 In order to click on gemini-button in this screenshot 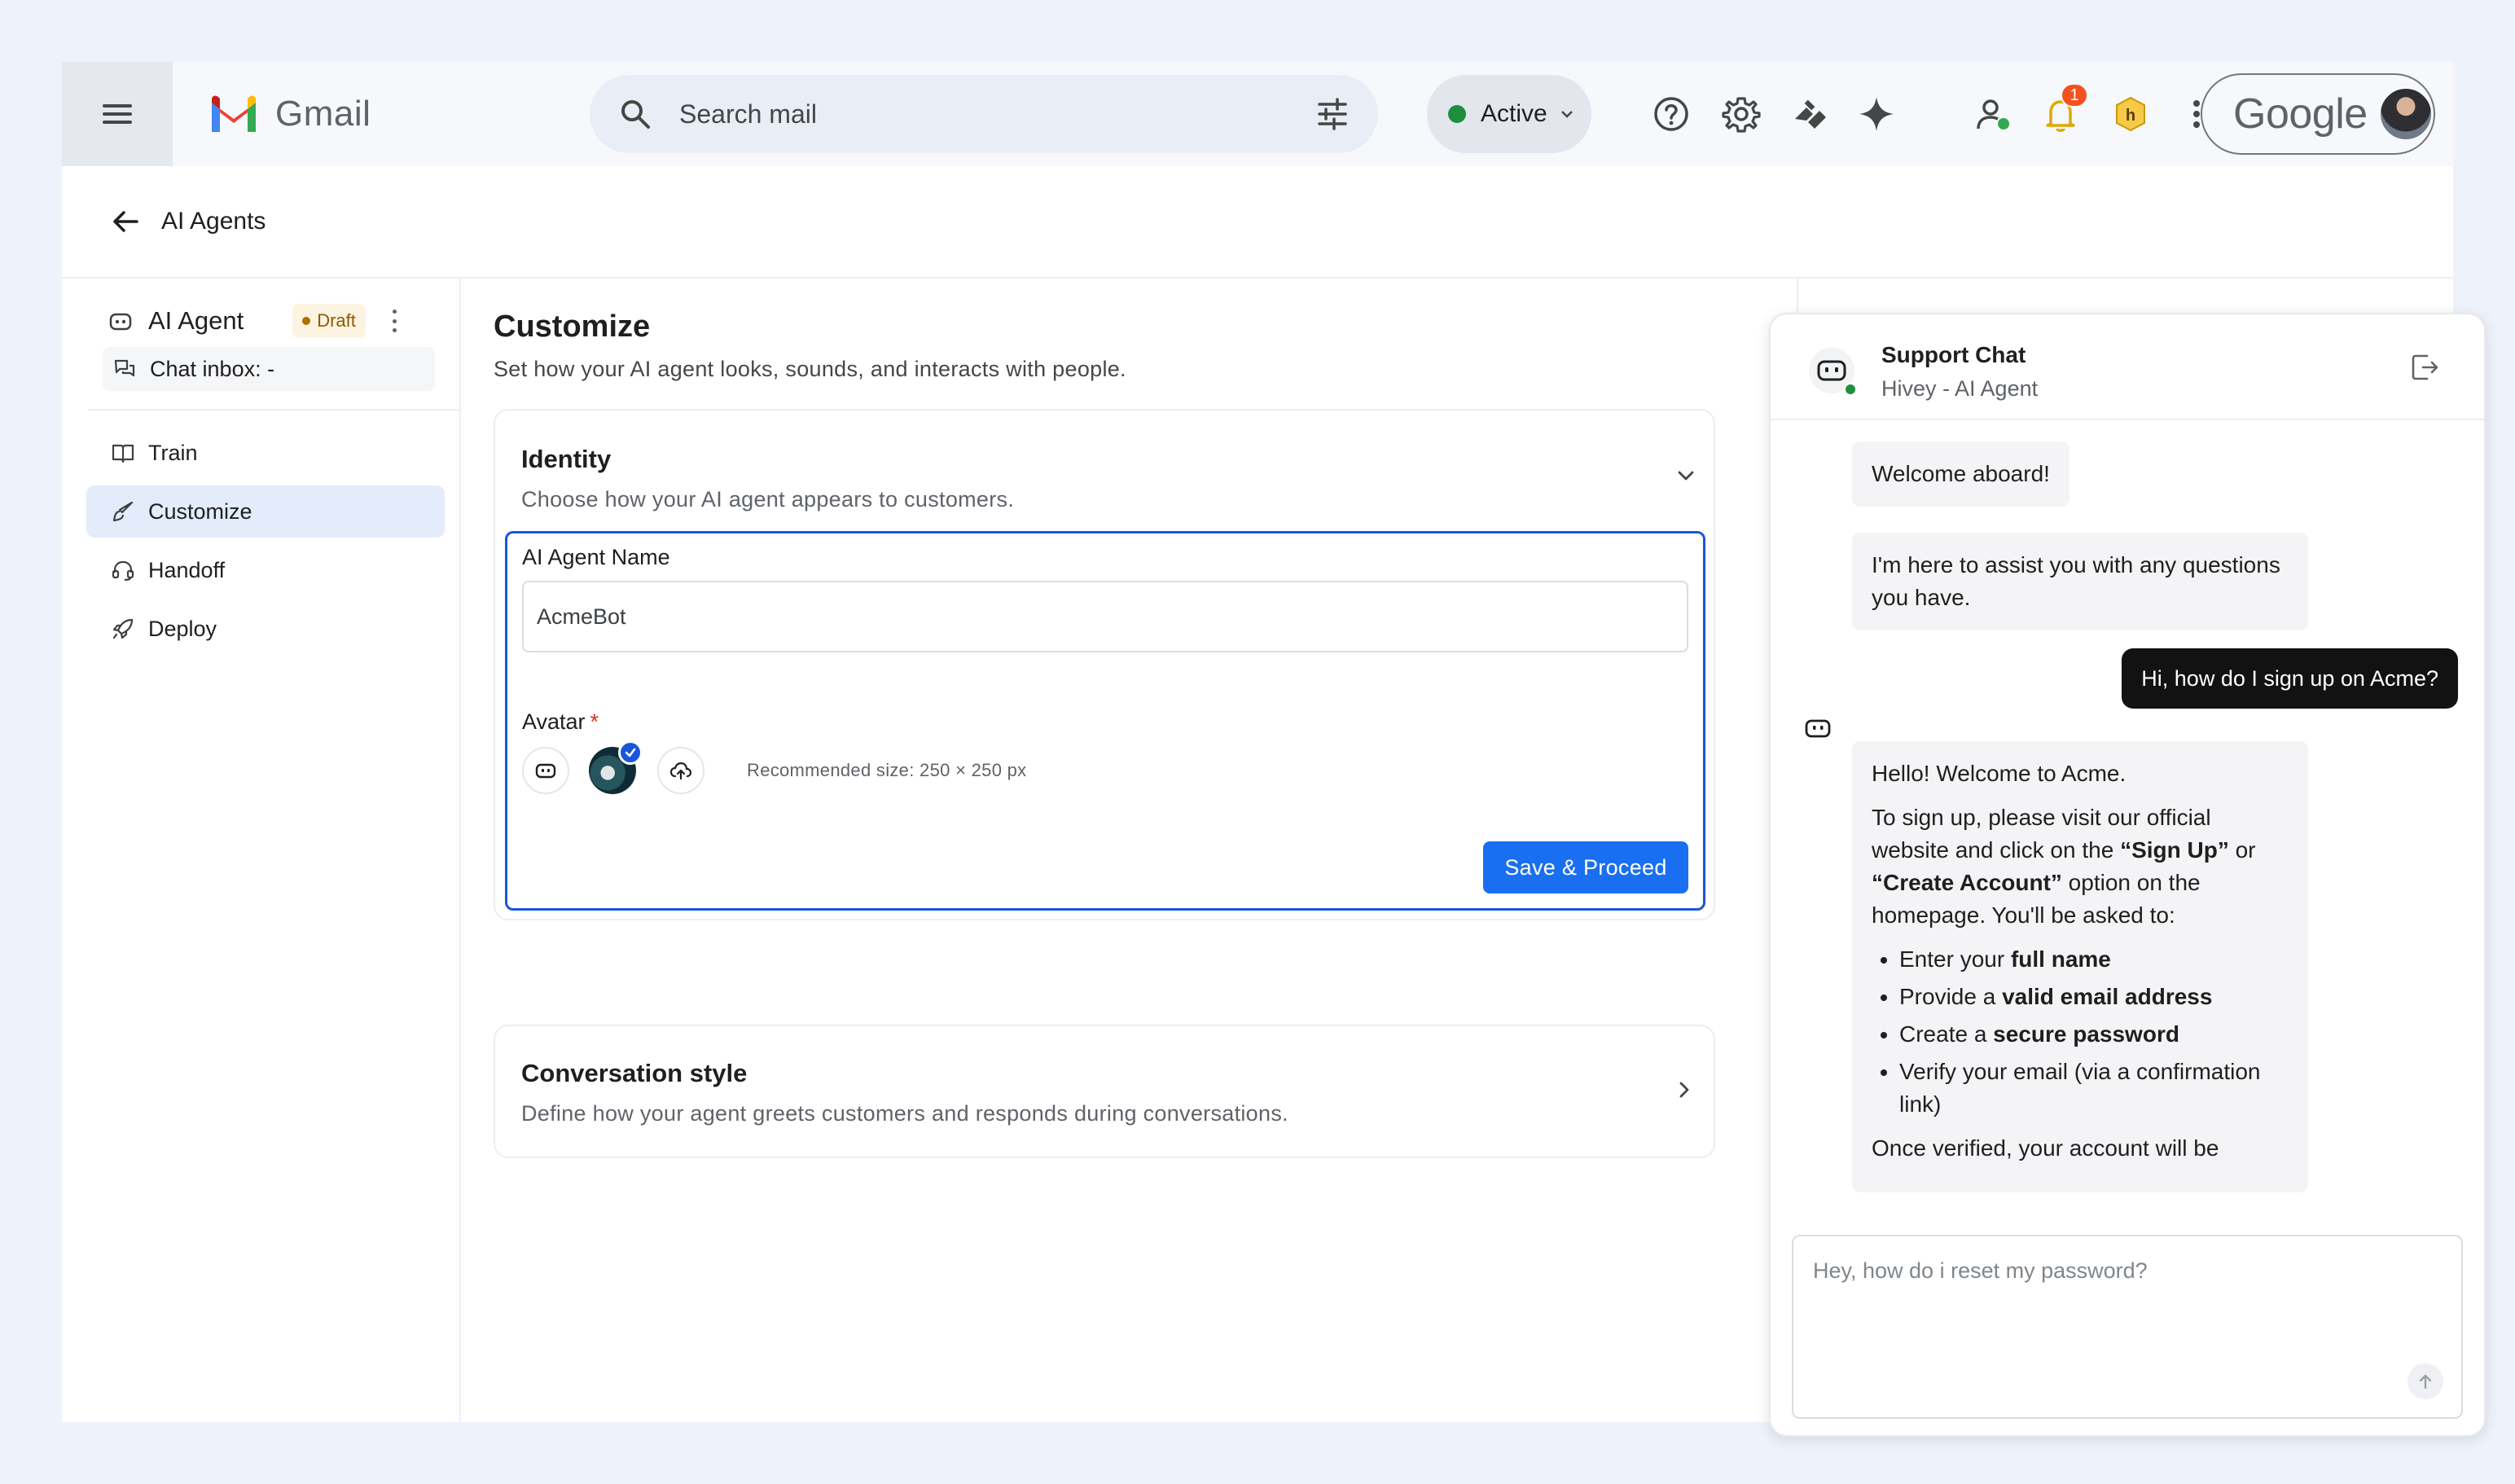, I will do `click(1877, 114)`.